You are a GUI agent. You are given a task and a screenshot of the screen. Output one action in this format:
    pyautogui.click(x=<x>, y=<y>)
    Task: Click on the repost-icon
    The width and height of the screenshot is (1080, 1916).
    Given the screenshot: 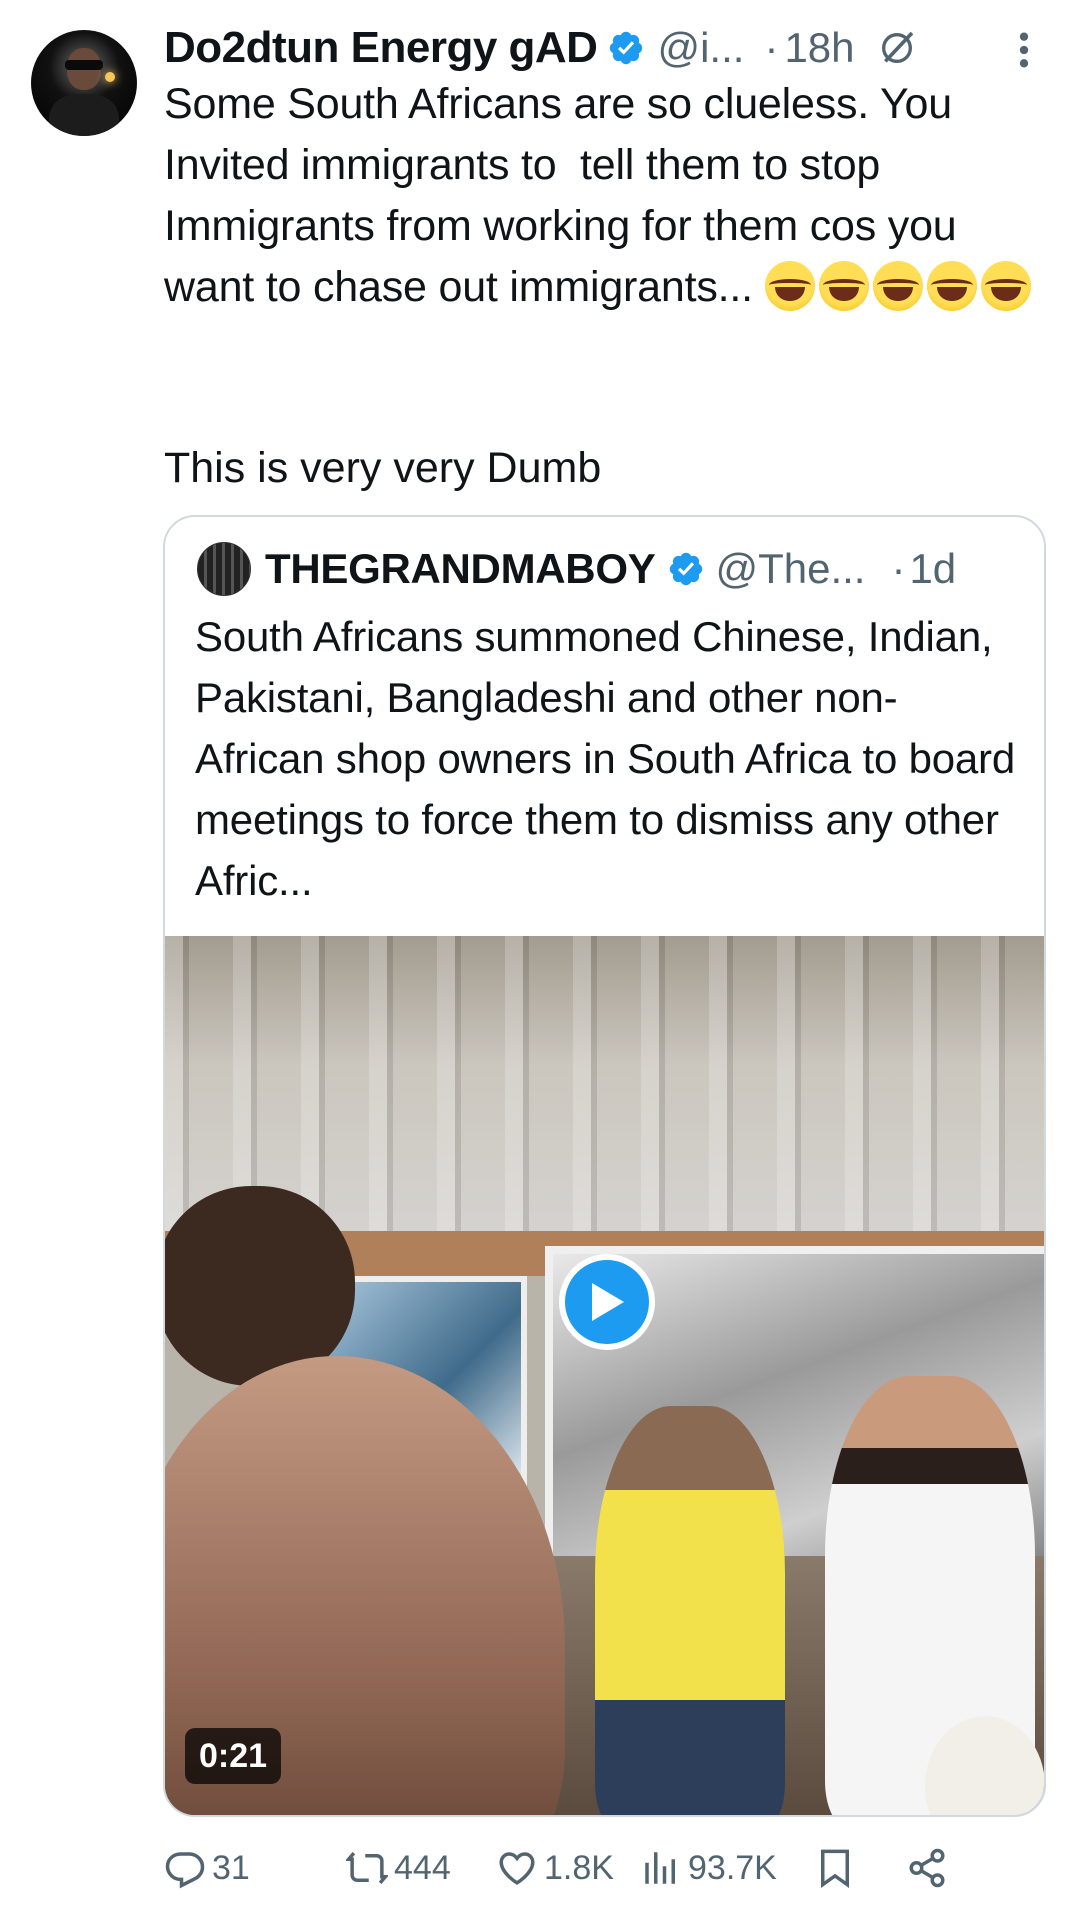 What is the action you would take?
    pyautogui.click(x=367, y=1868)
    